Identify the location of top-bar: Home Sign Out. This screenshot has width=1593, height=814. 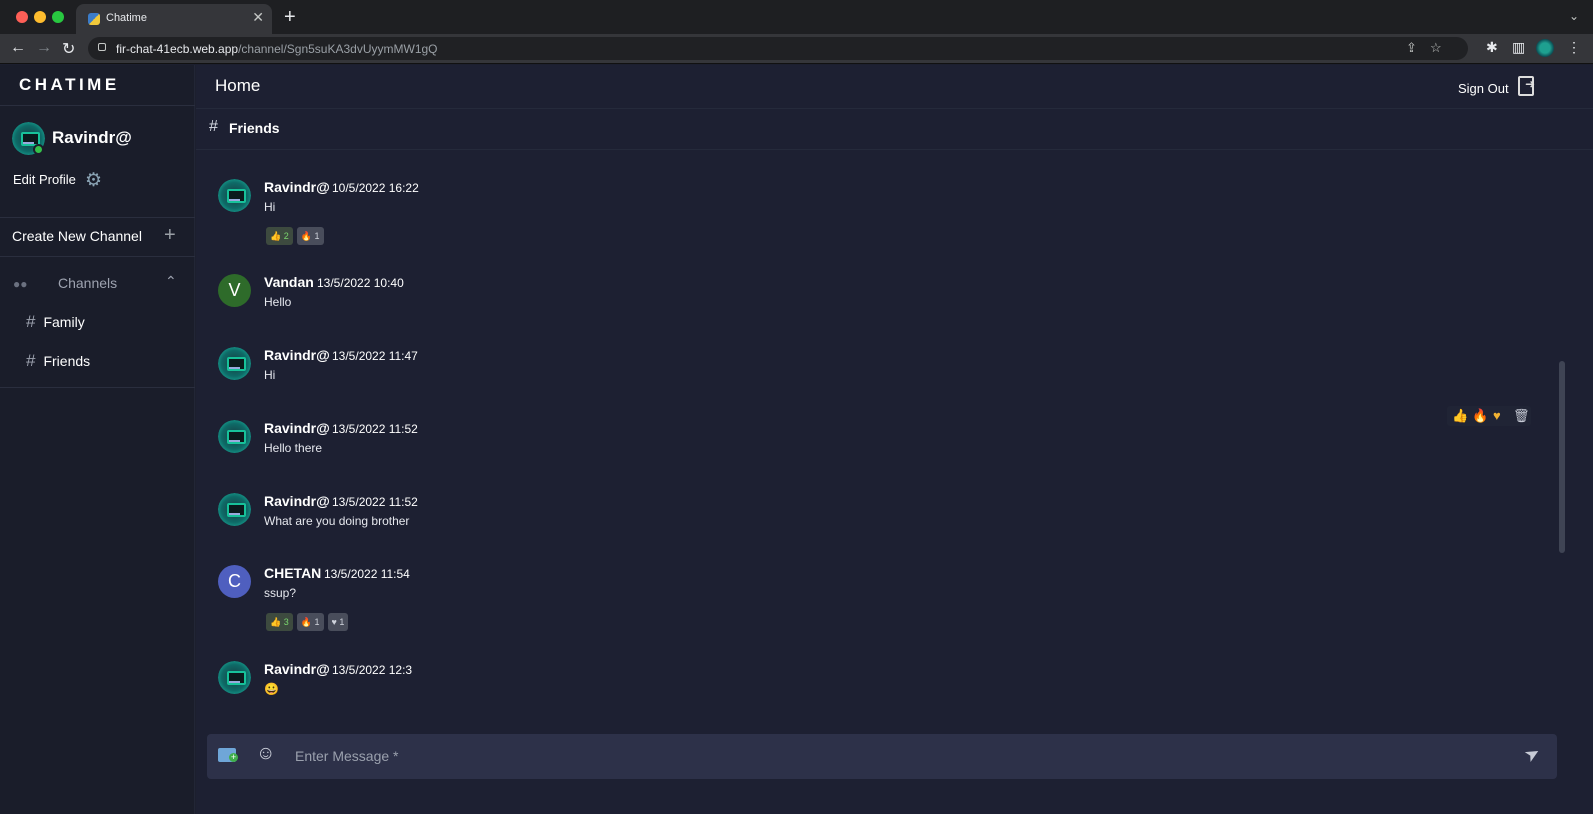
(894, 87).